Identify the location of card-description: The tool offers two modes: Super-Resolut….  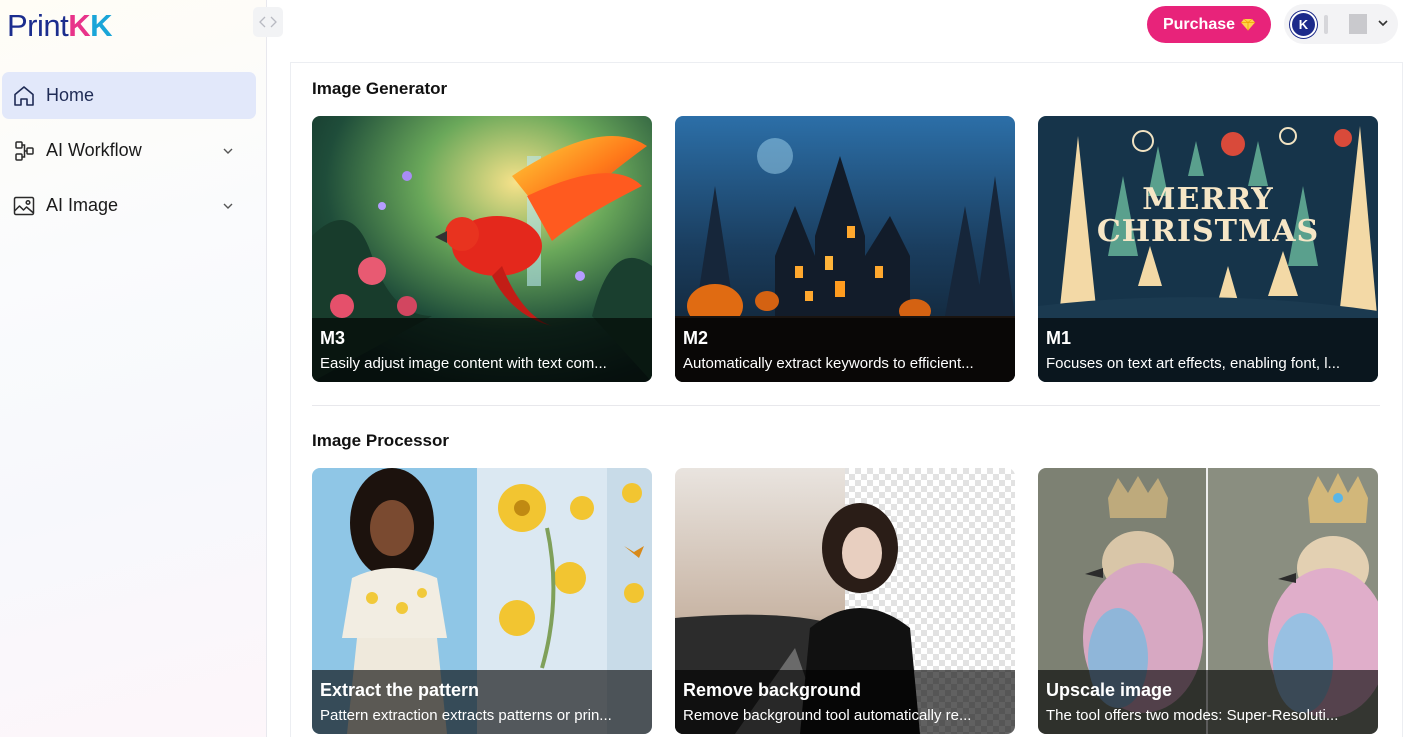
(1192, 715).